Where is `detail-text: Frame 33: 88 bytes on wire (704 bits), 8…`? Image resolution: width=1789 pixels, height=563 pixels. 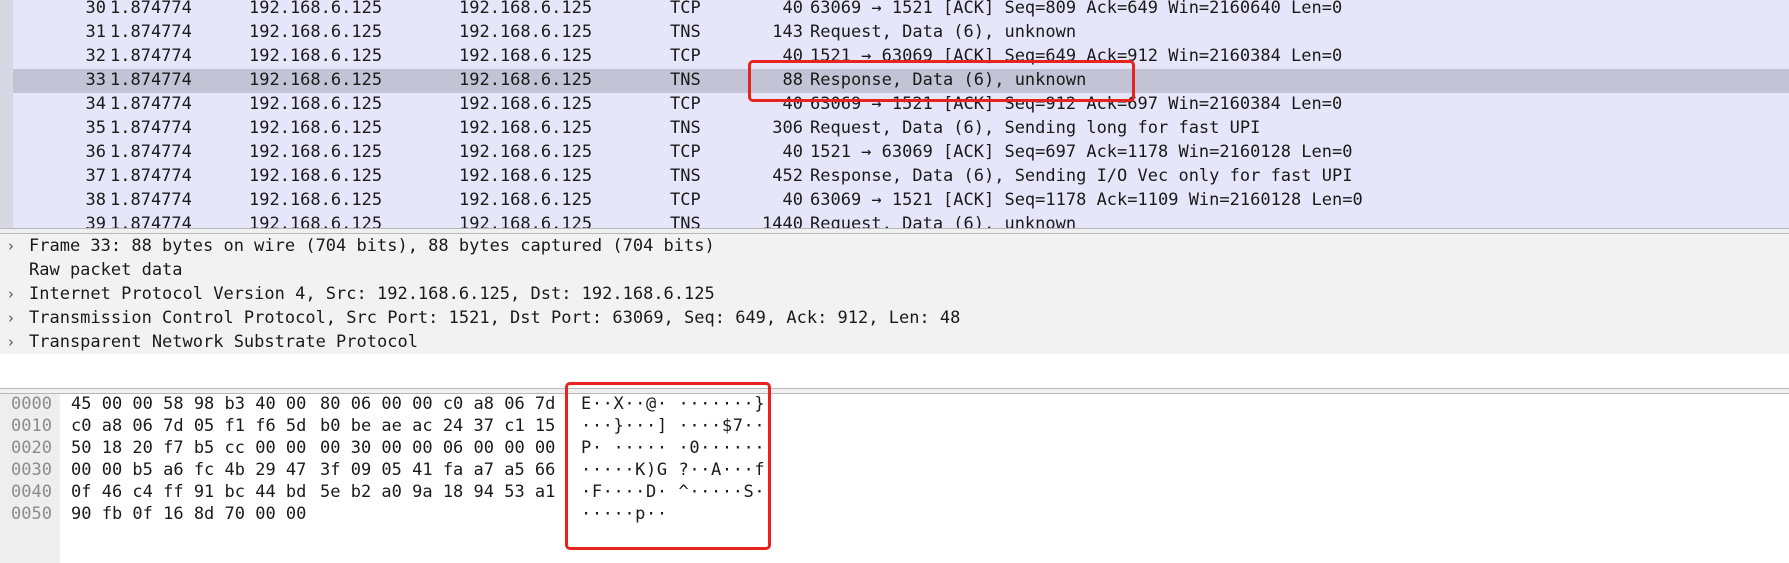 detail-text: Frame 33: 88 bytes on wire (704 bits), 8… is located at coordinates (372, 246).